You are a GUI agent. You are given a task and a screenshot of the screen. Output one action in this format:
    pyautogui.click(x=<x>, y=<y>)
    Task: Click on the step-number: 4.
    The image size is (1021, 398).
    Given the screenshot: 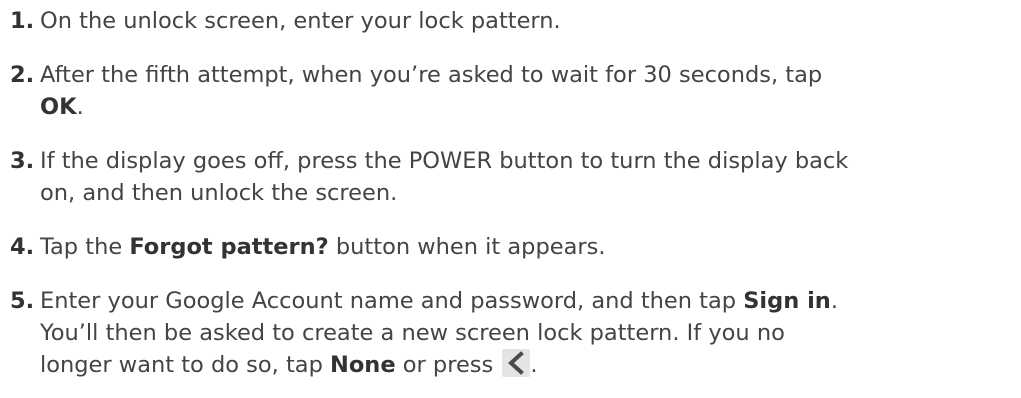 What is the action you would take?
    pyautogui.click(x=22, y=247)
    